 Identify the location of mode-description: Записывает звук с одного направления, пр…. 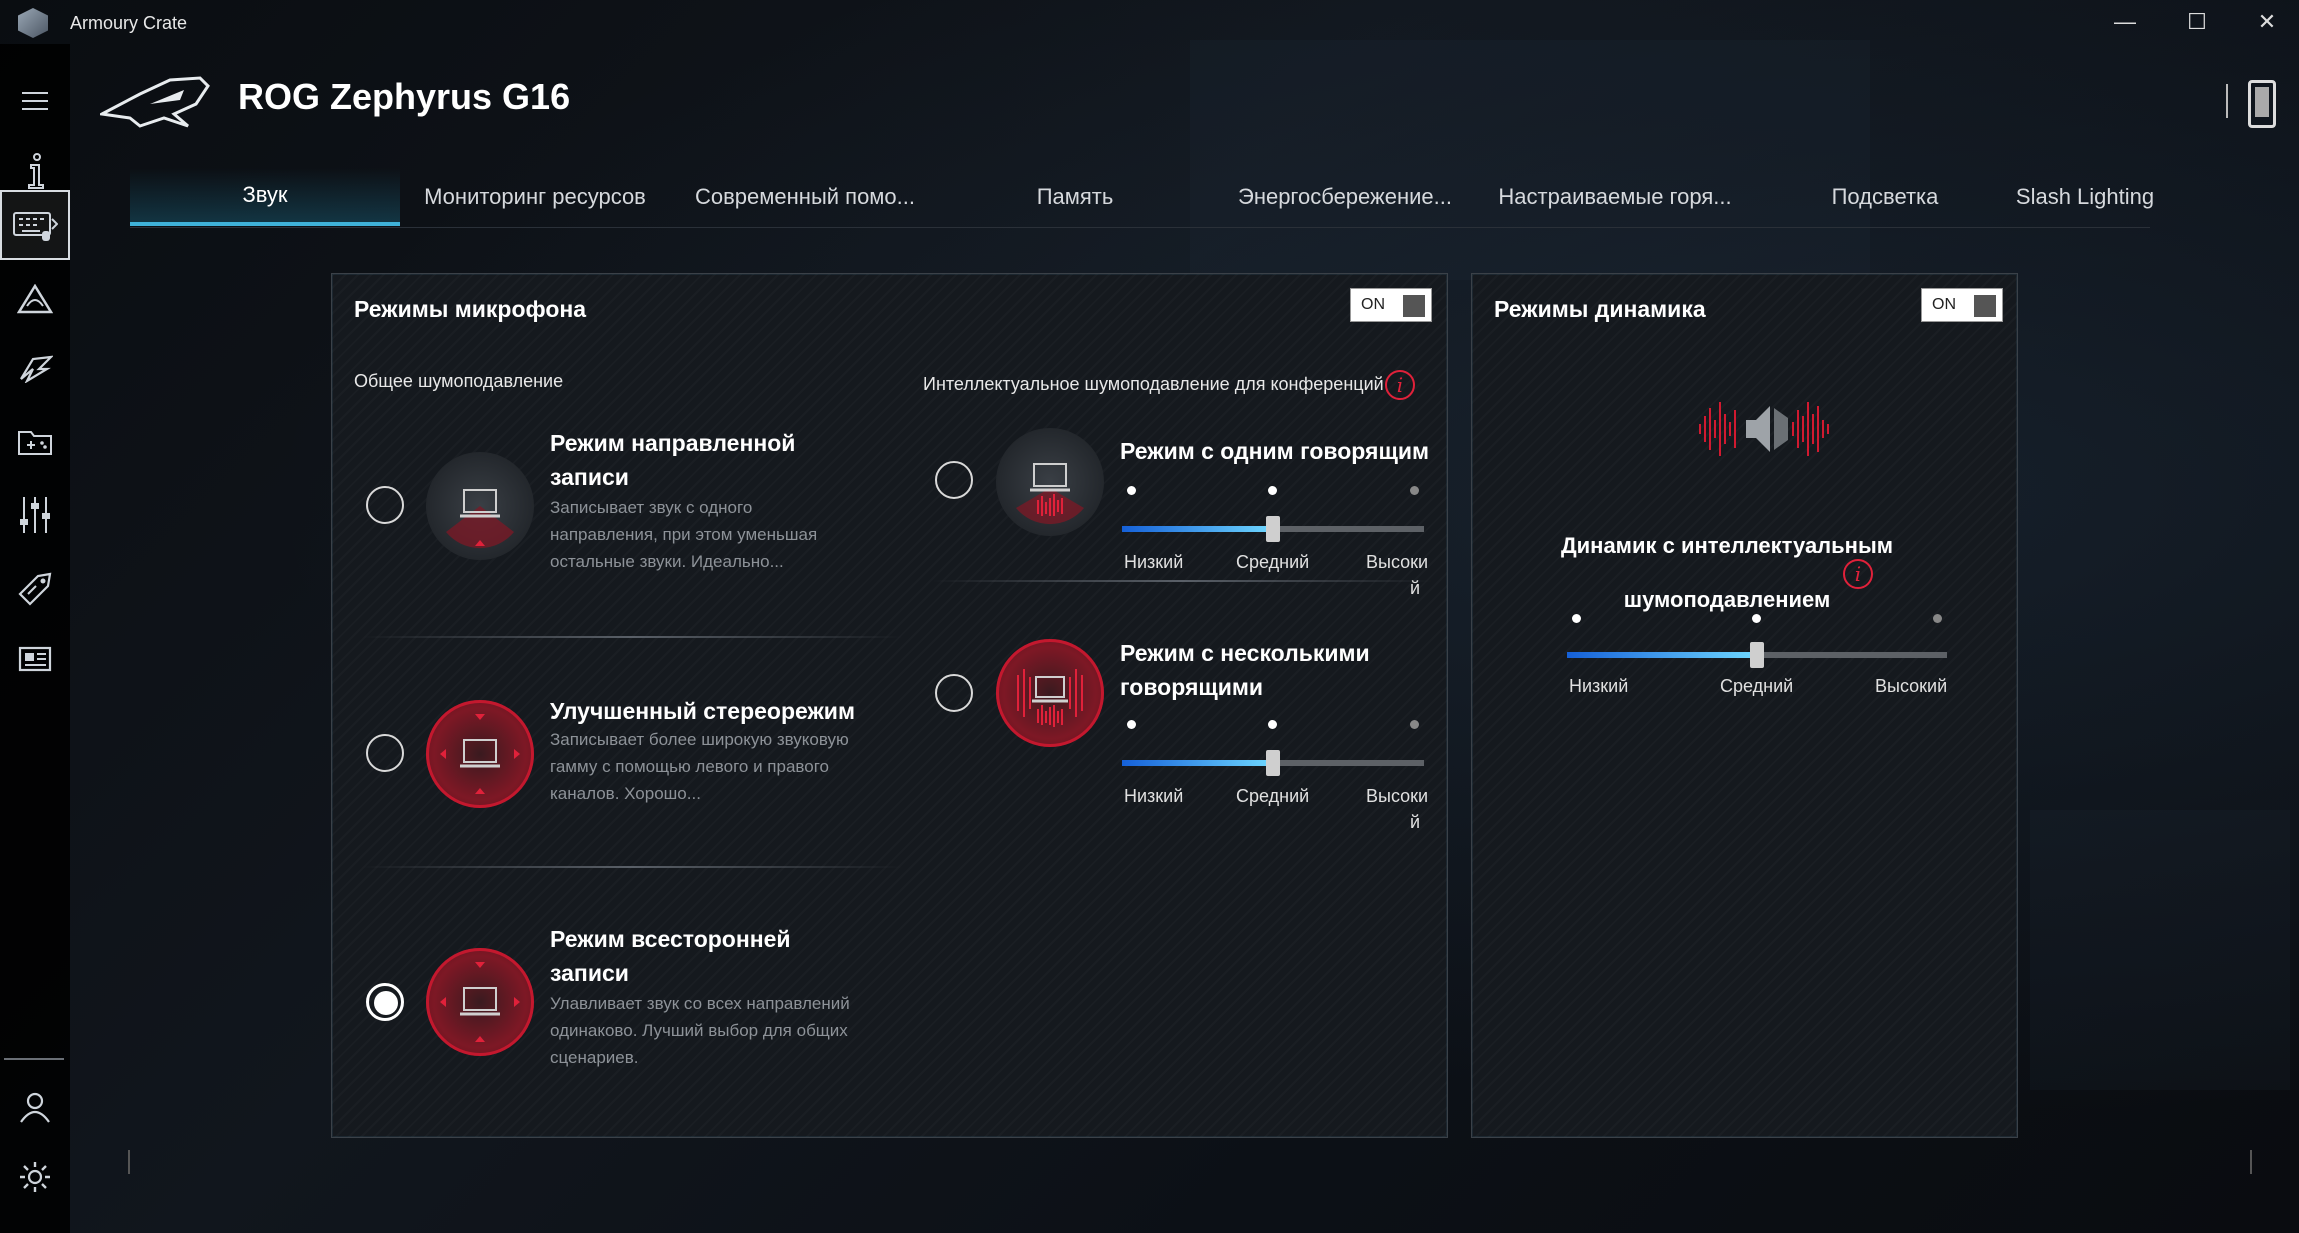
(684, 534).